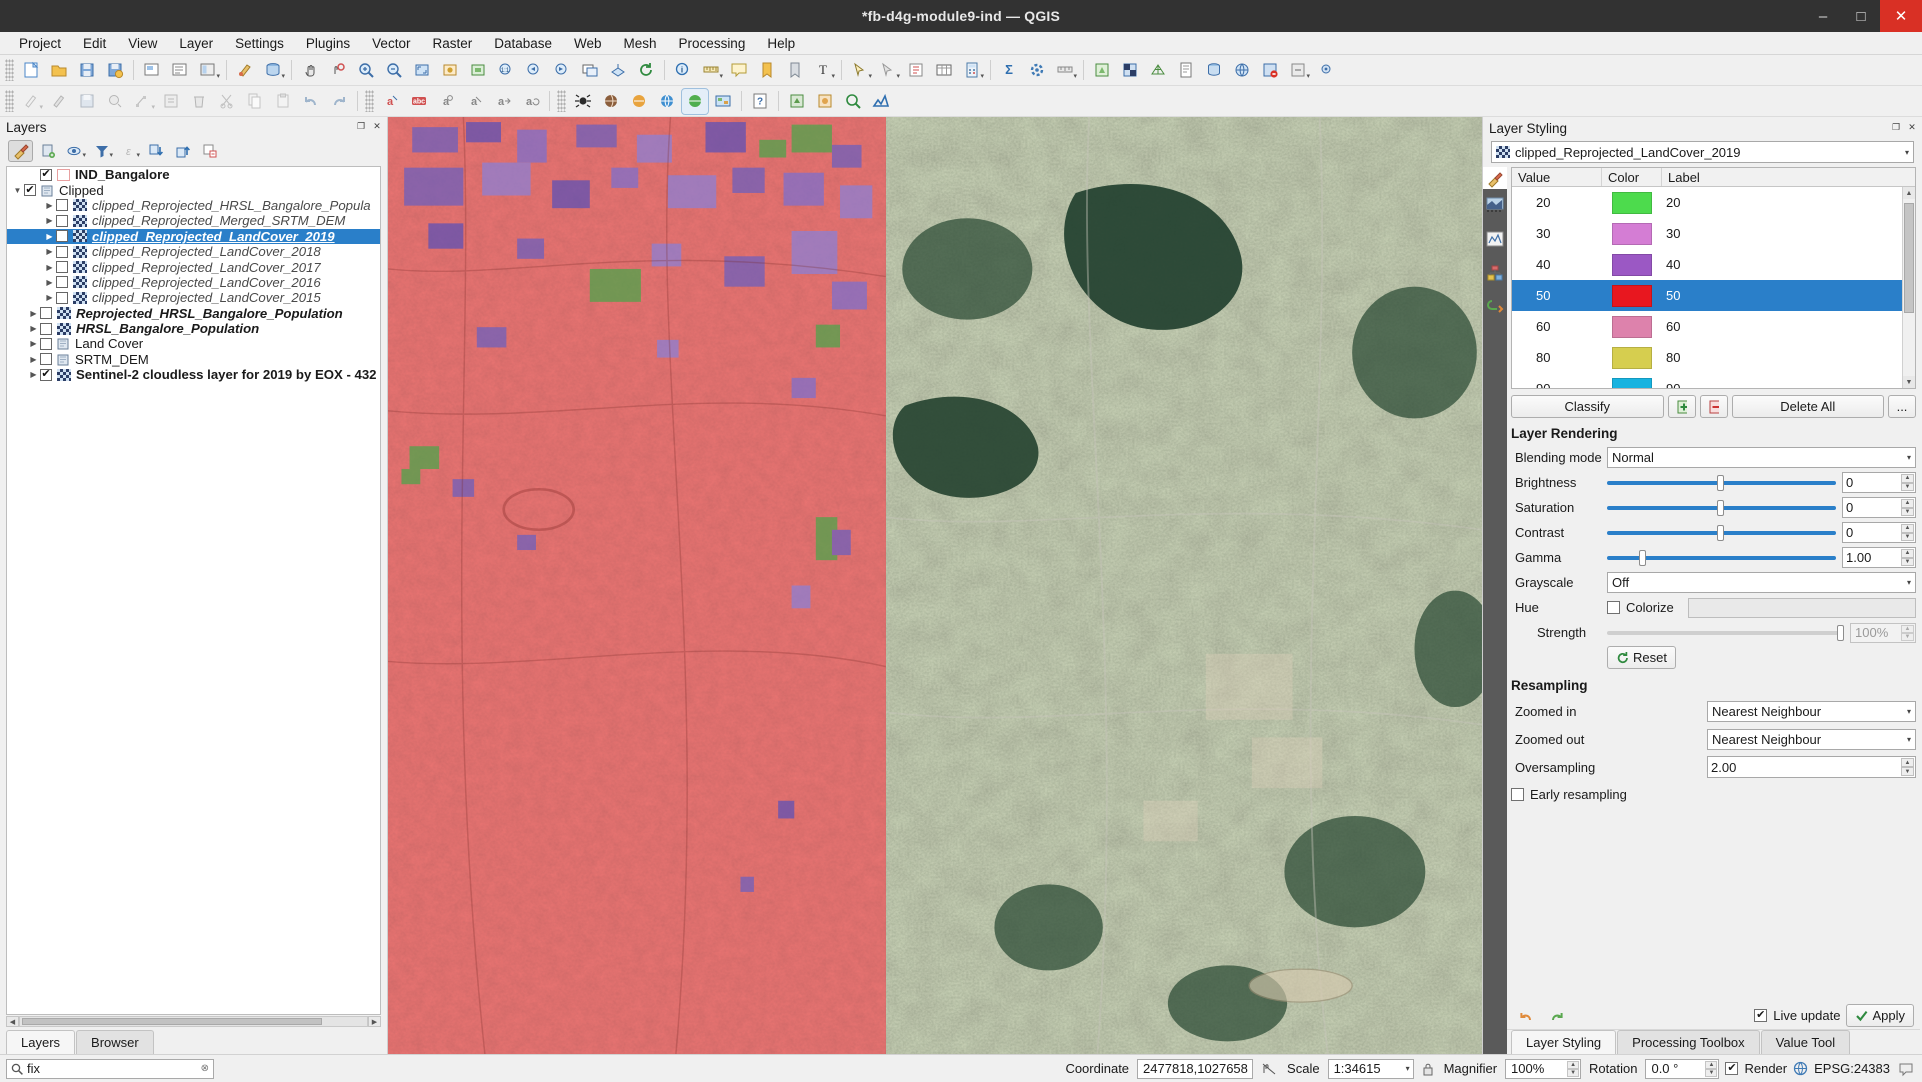 The image size is (1922, 1082). Describe the element at coordinates (1713, 357) in the screenshot. I see `classification-row: 80 80` at that location.